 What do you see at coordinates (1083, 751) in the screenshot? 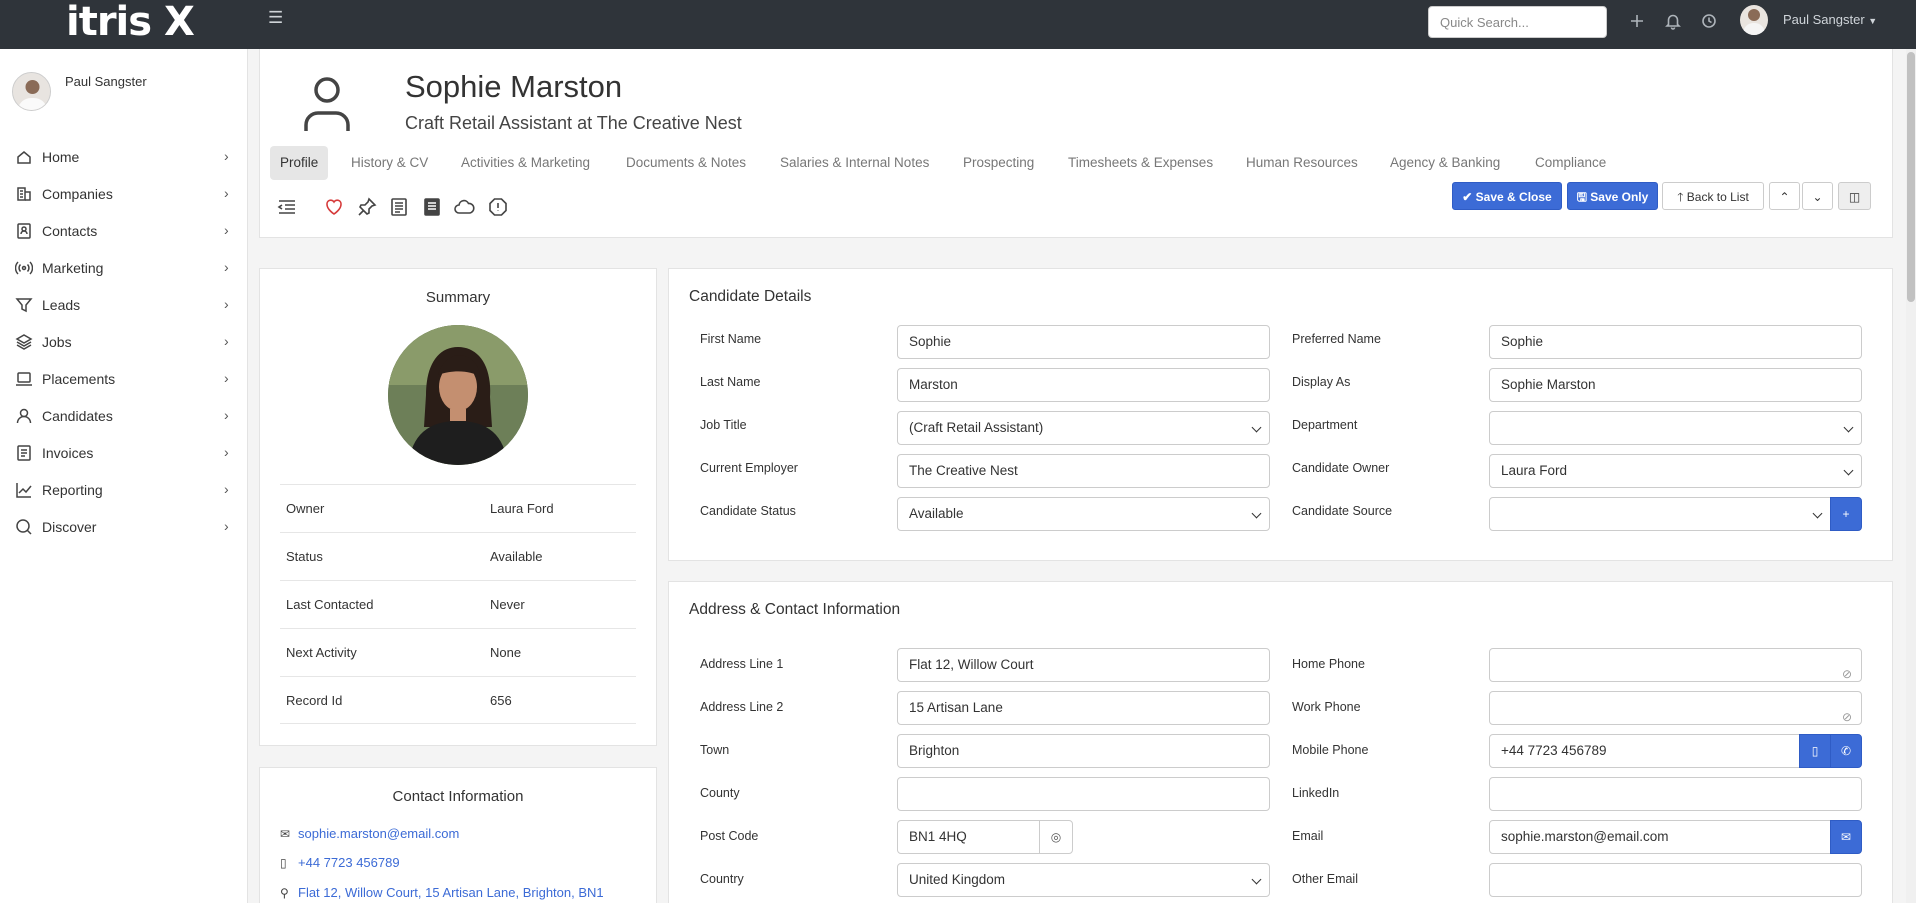
I see `town-input: Brighton` at bounding box center [1083, 751].